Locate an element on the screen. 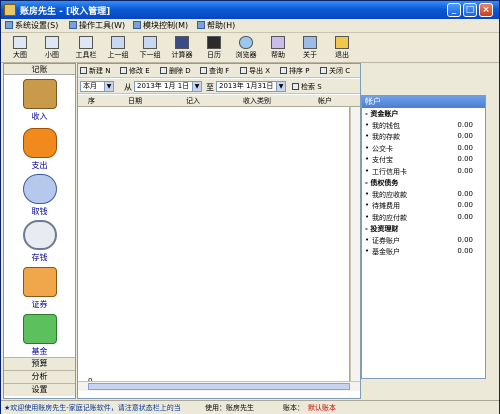  minimize-button: _ is located at coordinates (454, 10).